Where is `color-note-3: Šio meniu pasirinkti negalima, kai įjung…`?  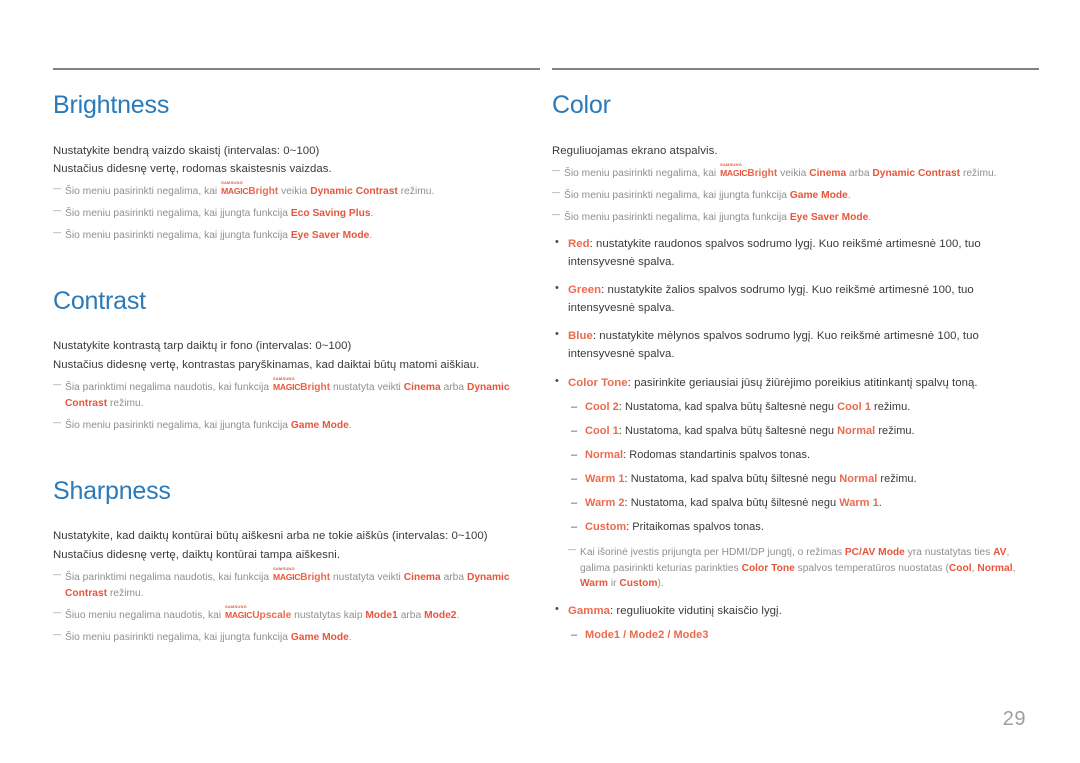
color-note-3: Šio meniu pasirinkti negalima, kai įjung… is located at coordinates (795, 217).